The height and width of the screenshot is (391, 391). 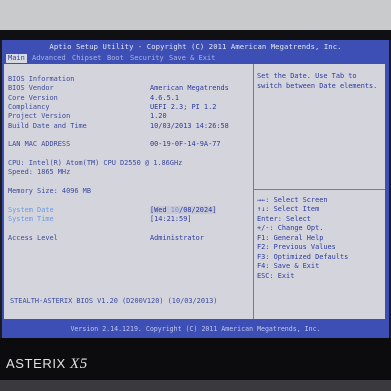 I want to click on tab-security: Security, so click(x=147, y=58).